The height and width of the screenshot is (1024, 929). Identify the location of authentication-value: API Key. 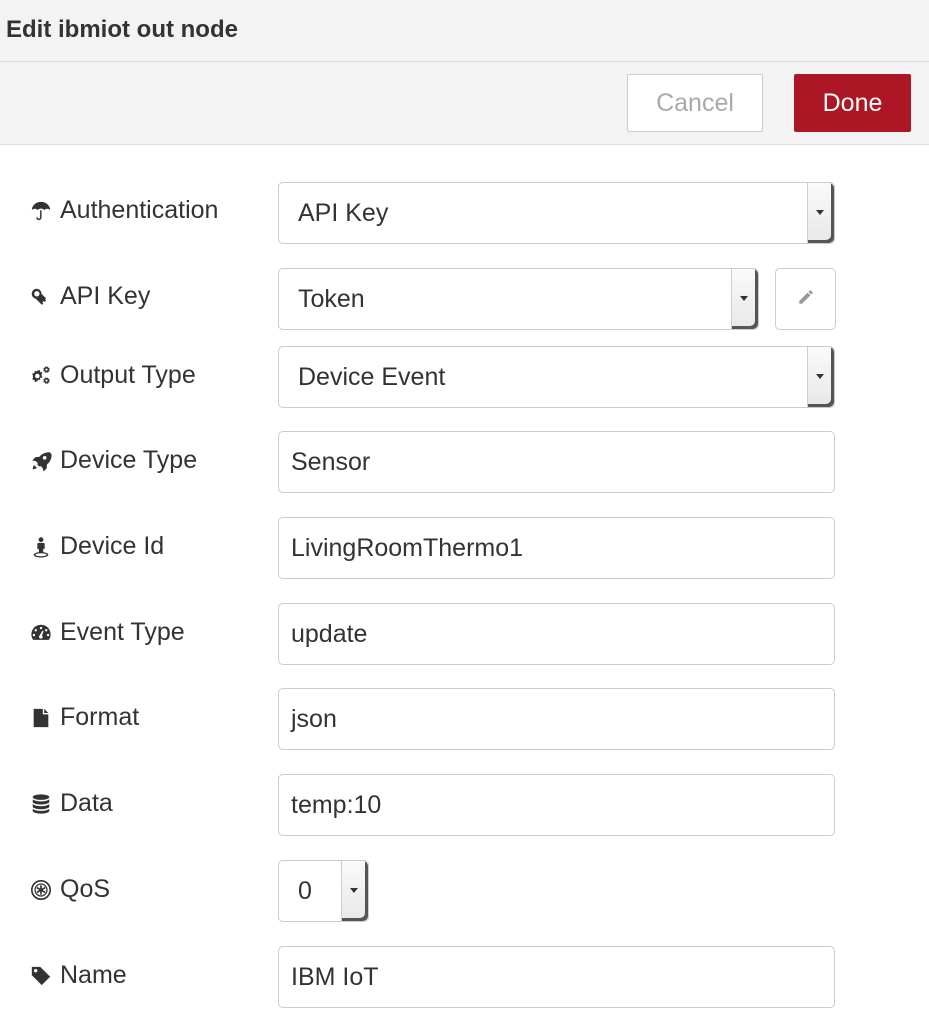
(343, 212).